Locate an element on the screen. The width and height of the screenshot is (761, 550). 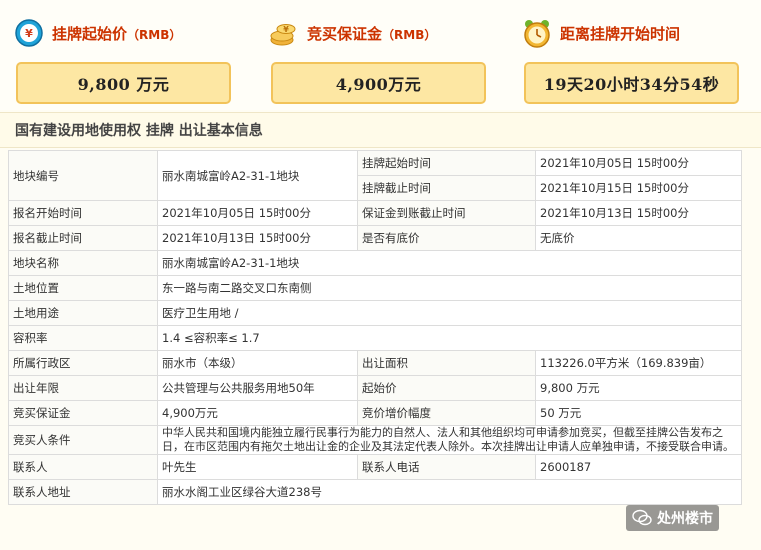
signup-end-value: 2021年10月13日 15时00分 is located at coordinates (257, 238).